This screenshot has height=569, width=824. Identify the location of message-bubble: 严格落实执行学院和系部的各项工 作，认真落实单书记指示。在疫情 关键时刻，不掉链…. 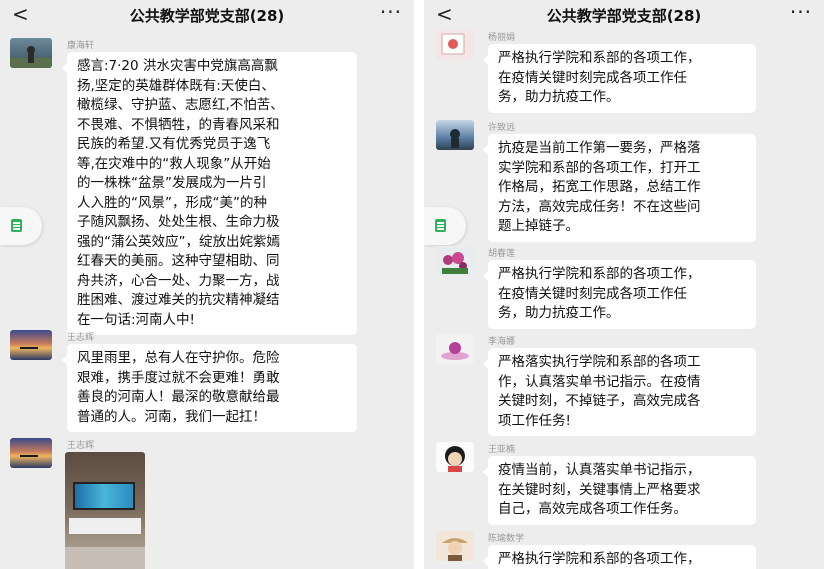
(619, 392).